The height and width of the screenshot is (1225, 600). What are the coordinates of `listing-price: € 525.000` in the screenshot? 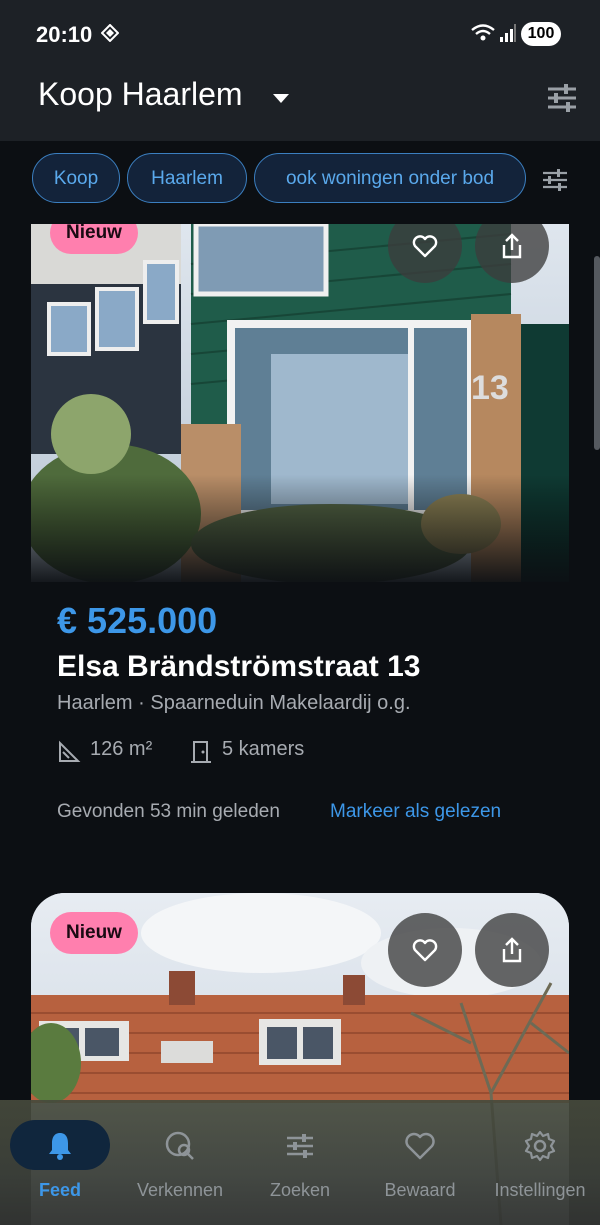 It's located at (137, 620).